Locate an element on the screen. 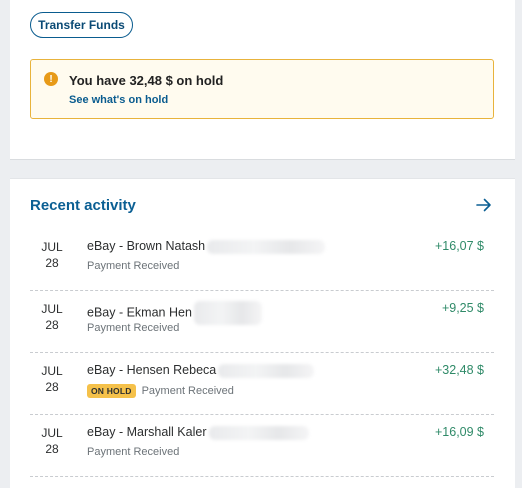 The image size is (522, 488). activity-payer-name: eBay - Brown Natash is located at coordinates (146, 246).